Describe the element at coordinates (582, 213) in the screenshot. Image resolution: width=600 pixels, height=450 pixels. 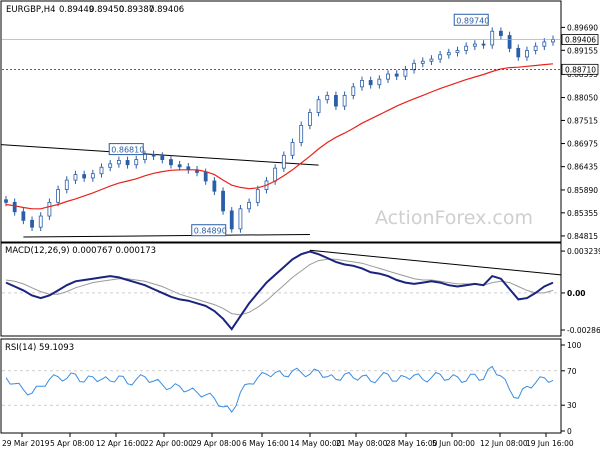
I see `price-y-tick-label: 0.85355` at that location.